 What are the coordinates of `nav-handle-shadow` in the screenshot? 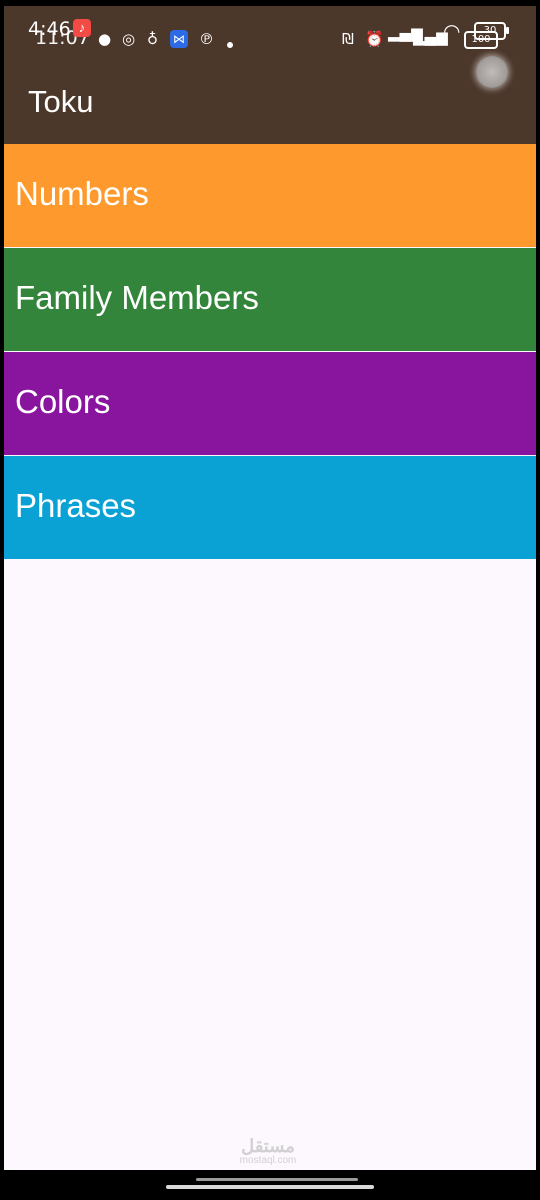 It's located at (277, 1179).